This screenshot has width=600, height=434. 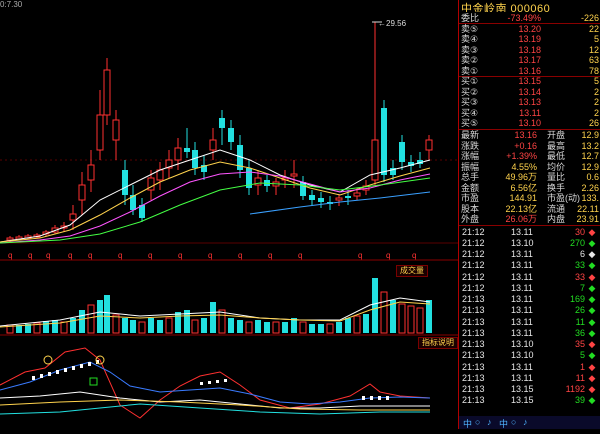 I want to click on circle-icon: ○, so click(x=477, y=422).